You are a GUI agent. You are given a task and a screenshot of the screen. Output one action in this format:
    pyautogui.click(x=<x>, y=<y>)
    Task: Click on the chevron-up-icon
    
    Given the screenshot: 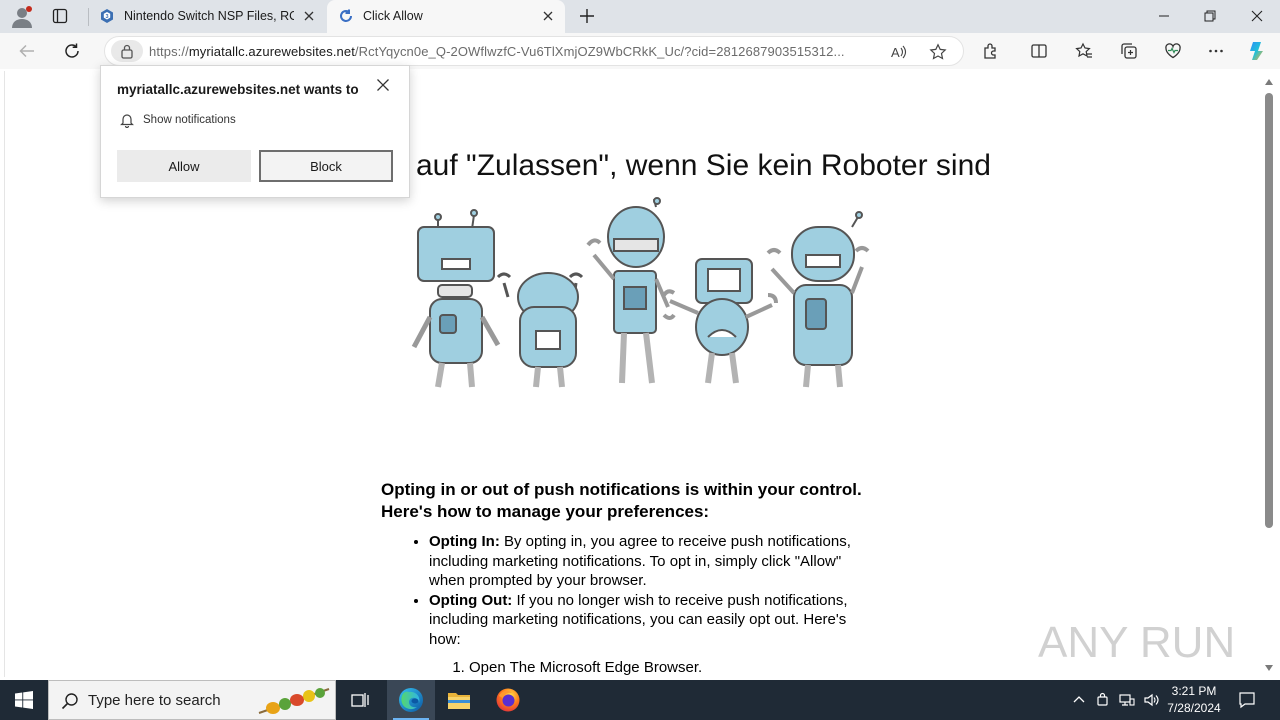 What is the action you would take?
    pyautogui.click(x=1079, y=700)
    